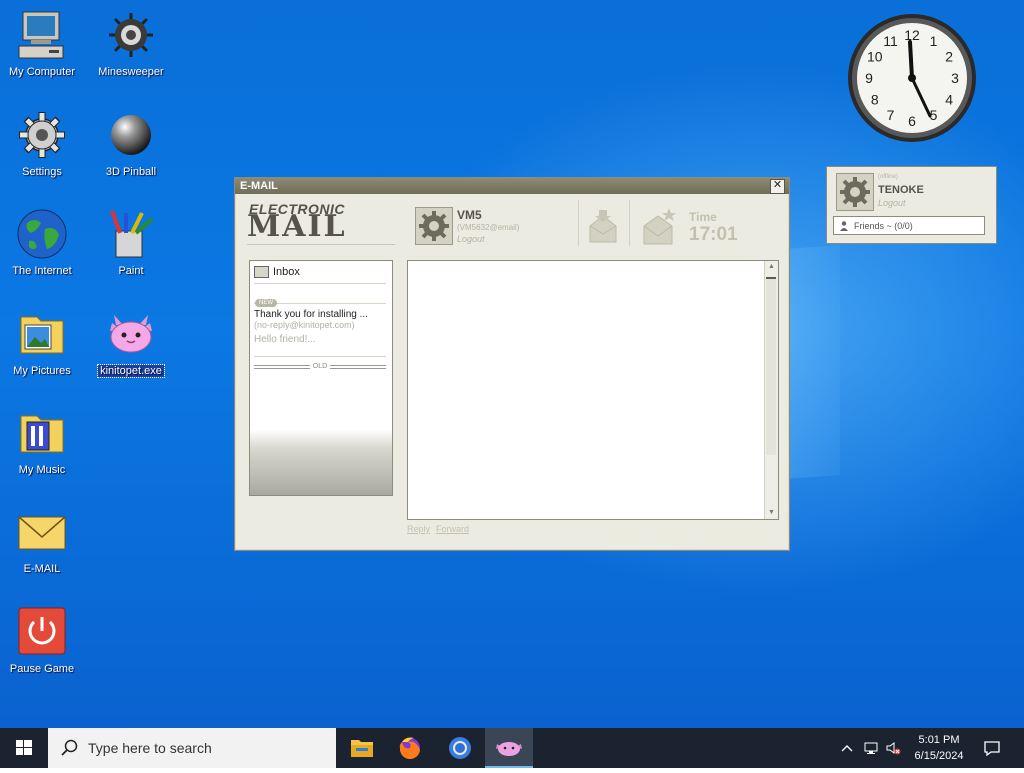 The height and width of the screenshot is (773, 1024). What do you see at coordinates (150, 748) in the screenshot?
I see `search-placeholder: Type here to search` at bounding box center [150, 748].